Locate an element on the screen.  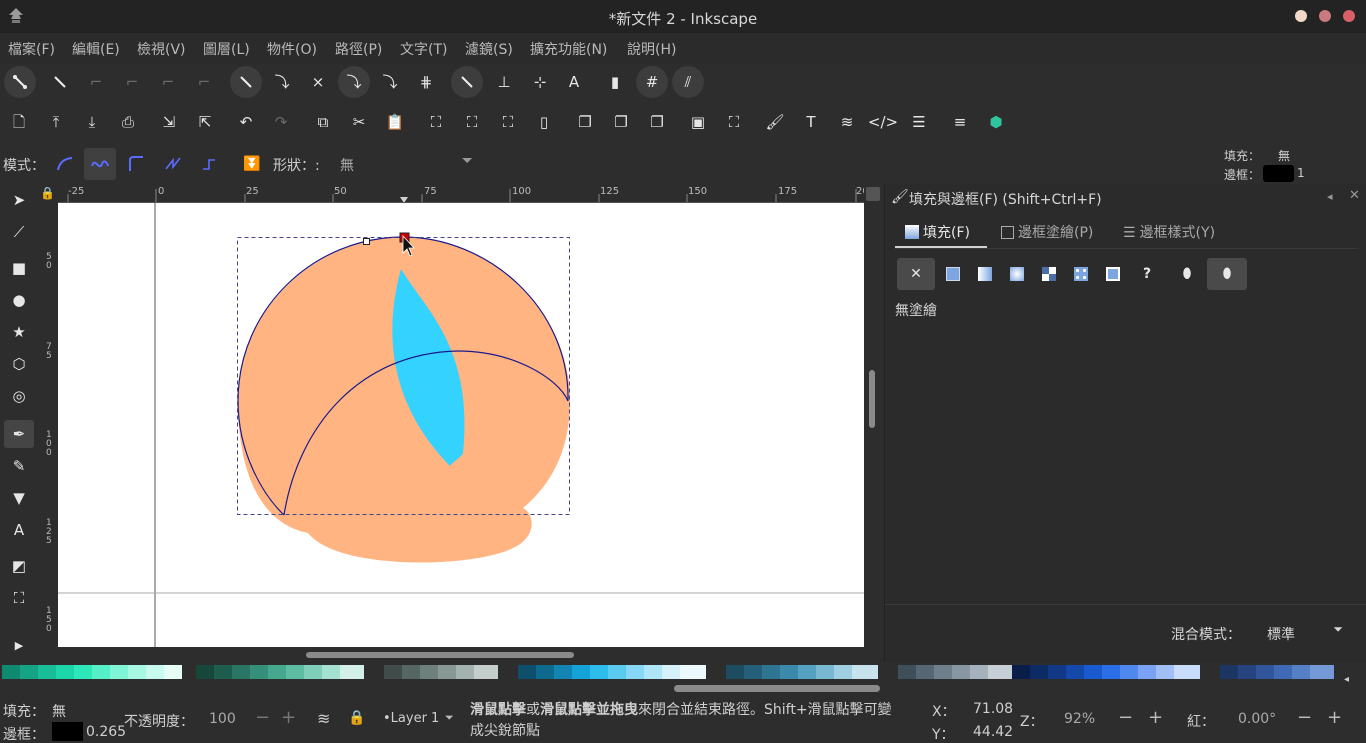
clone-icon: ❐ is located at coordinates (621, 122).